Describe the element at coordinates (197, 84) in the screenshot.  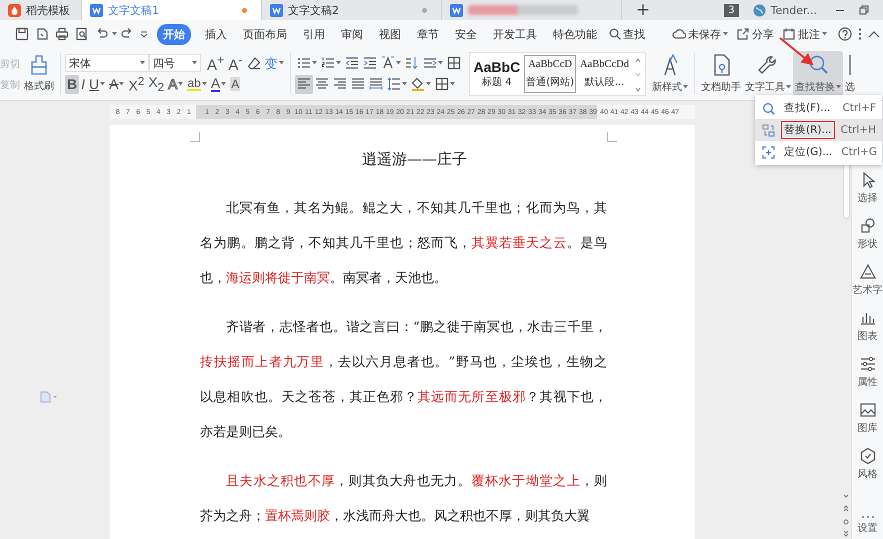
I see `format-button: ab` at that location.